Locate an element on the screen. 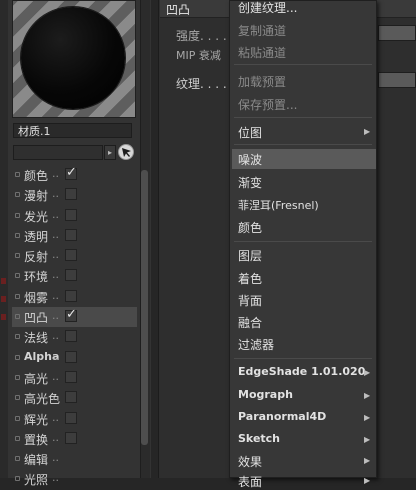 This screenshot has width=416, height=490. pointer-icon is located at coordinates (126, 152).